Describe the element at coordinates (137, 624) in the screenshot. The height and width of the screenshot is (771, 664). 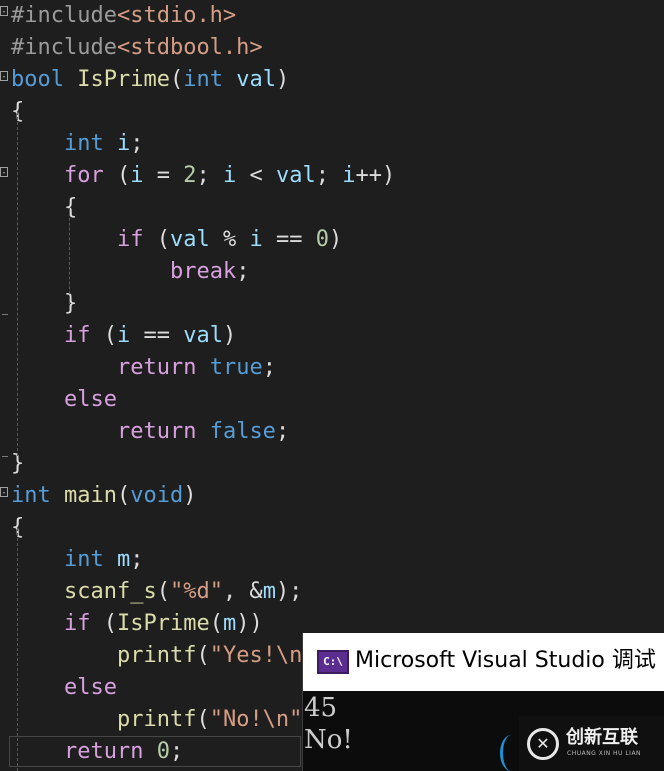
I see `code-line-if3: if (IsPrime(m))` at that location.